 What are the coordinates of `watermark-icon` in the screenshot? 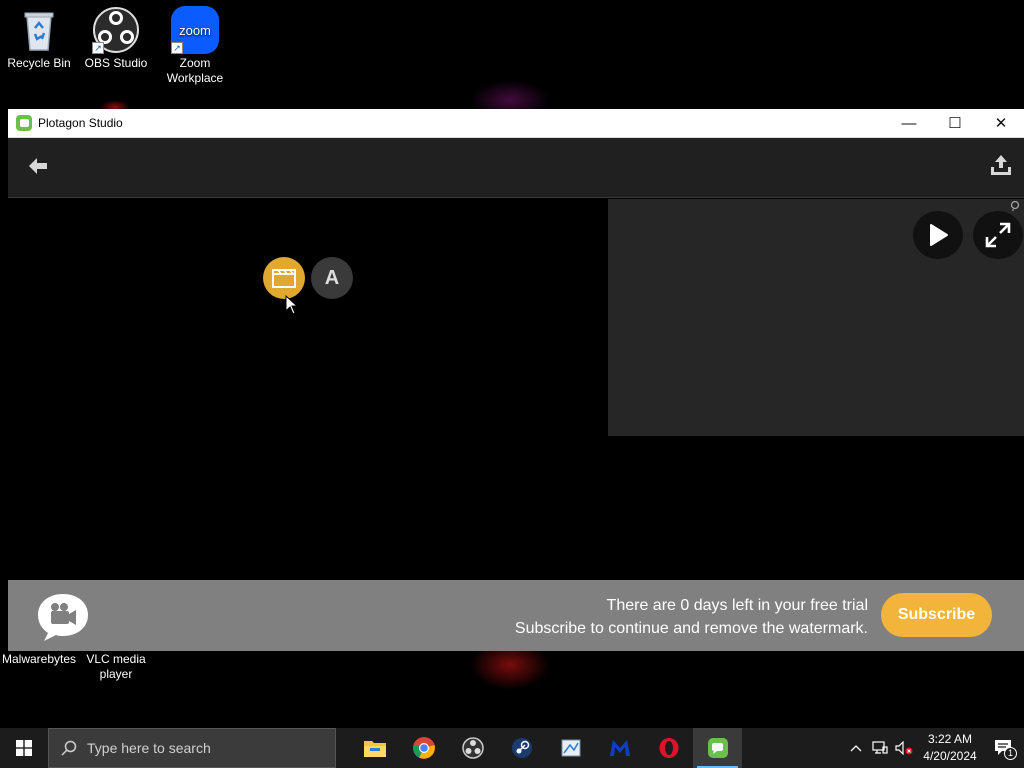 It's located at (1015, 206).